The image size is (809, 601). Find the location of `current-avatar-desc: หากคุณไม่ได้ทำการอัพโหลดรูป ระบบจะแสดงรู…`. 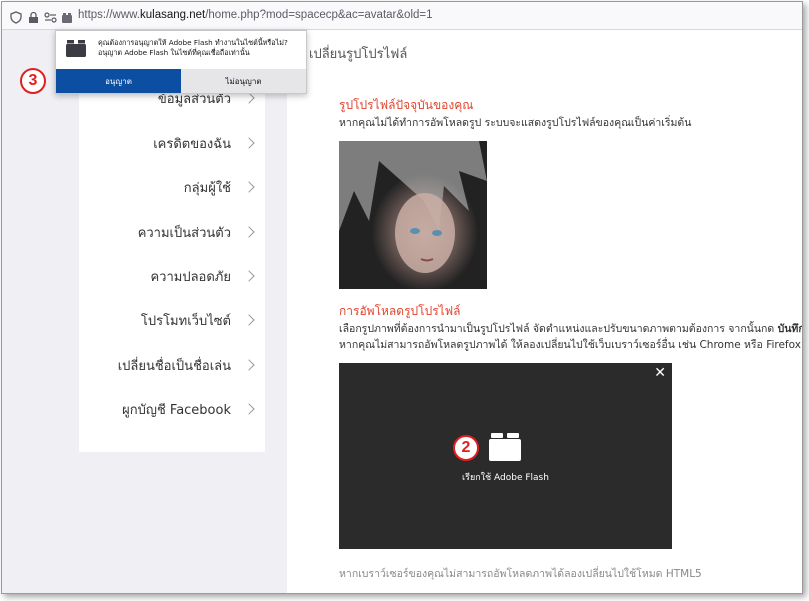

current-avatar-desc: หากคุณไม่ได้ทำการอัพโหลดรูป ระบบจะแสดงรู… is located at coordinates (515, 123).